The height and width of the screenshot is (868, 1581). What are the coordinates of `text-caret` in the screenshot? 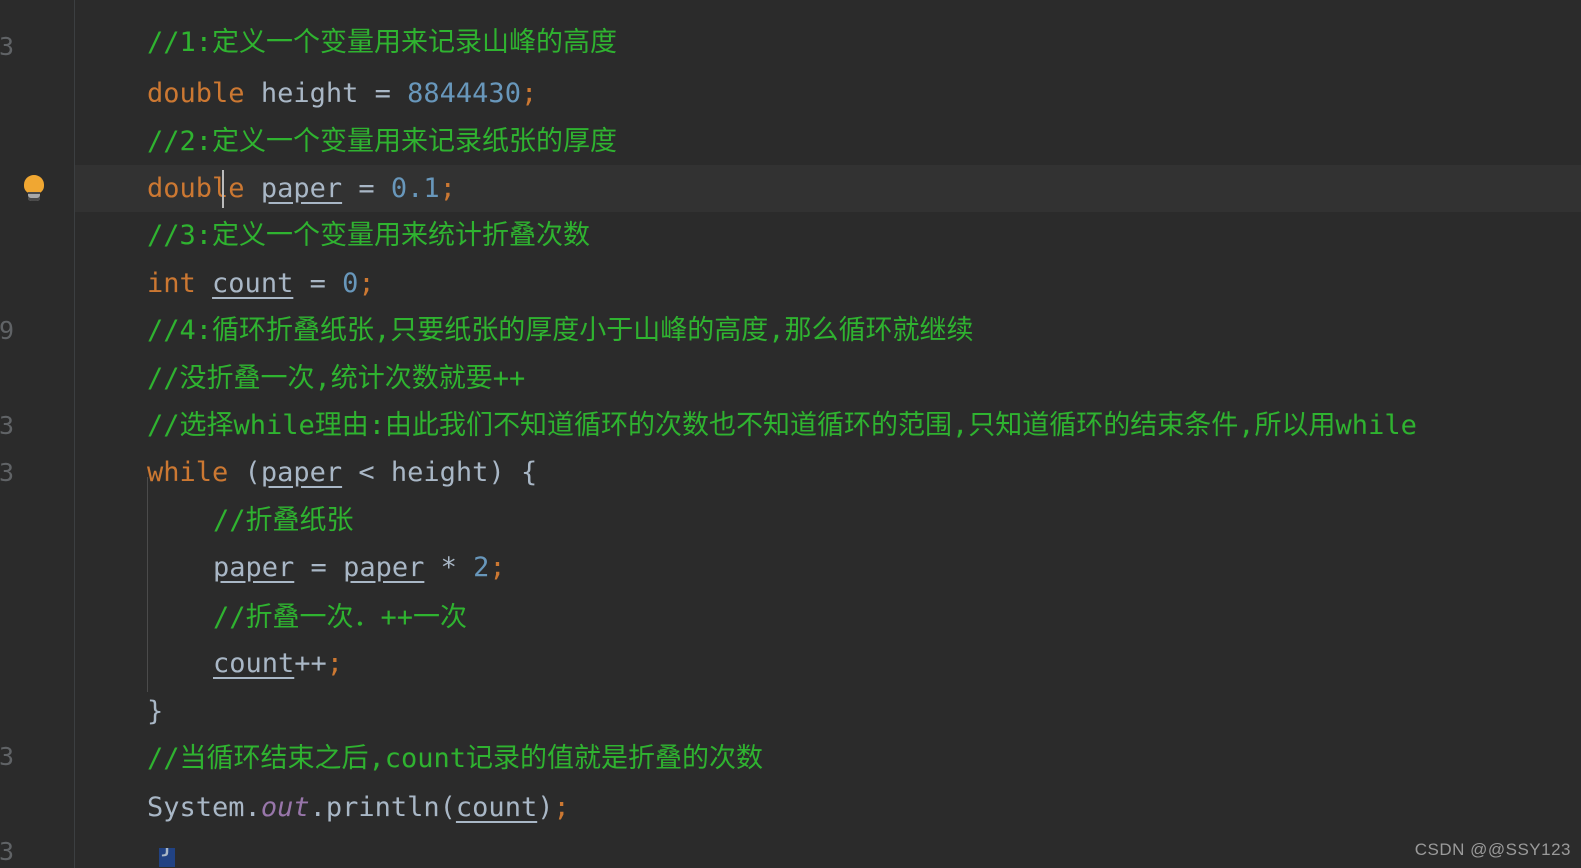 It's located at (223, 189).